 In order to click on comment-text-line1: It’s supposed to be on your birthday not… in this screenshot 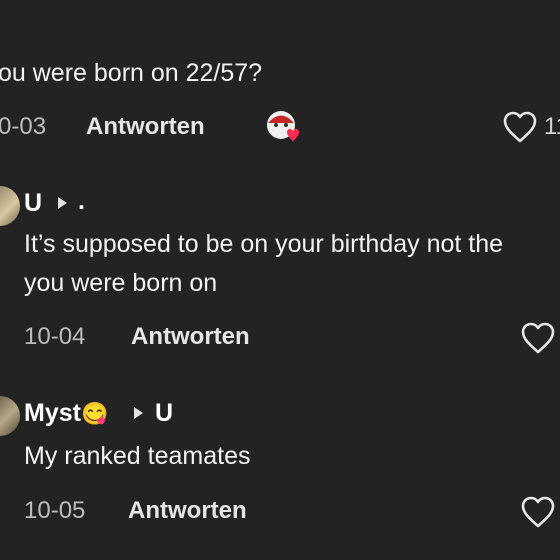, I will do `click(264, 244)`.